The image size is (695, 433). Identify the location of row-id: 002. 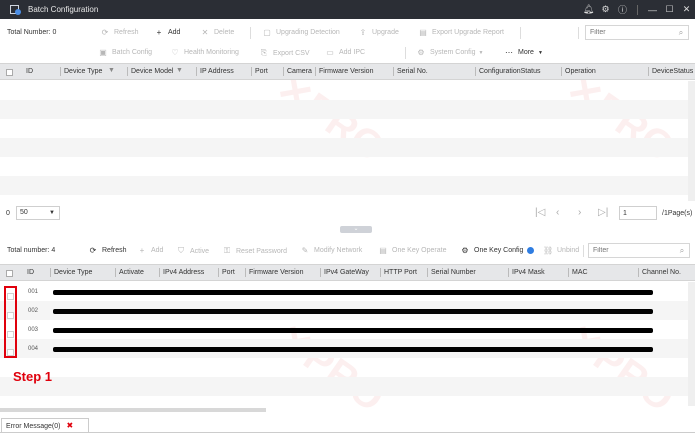
(33, 311).